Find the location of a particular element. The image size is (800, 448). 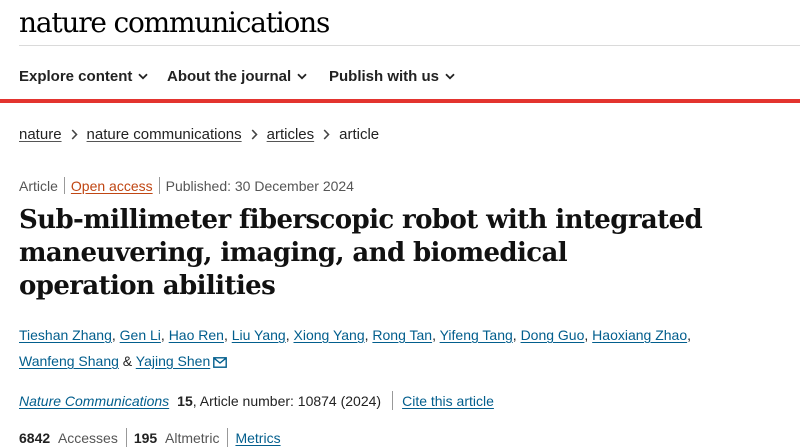

metrics-line: 6842 Accesses 195 Altmetric Metrics is located at coordinates (150, 437).